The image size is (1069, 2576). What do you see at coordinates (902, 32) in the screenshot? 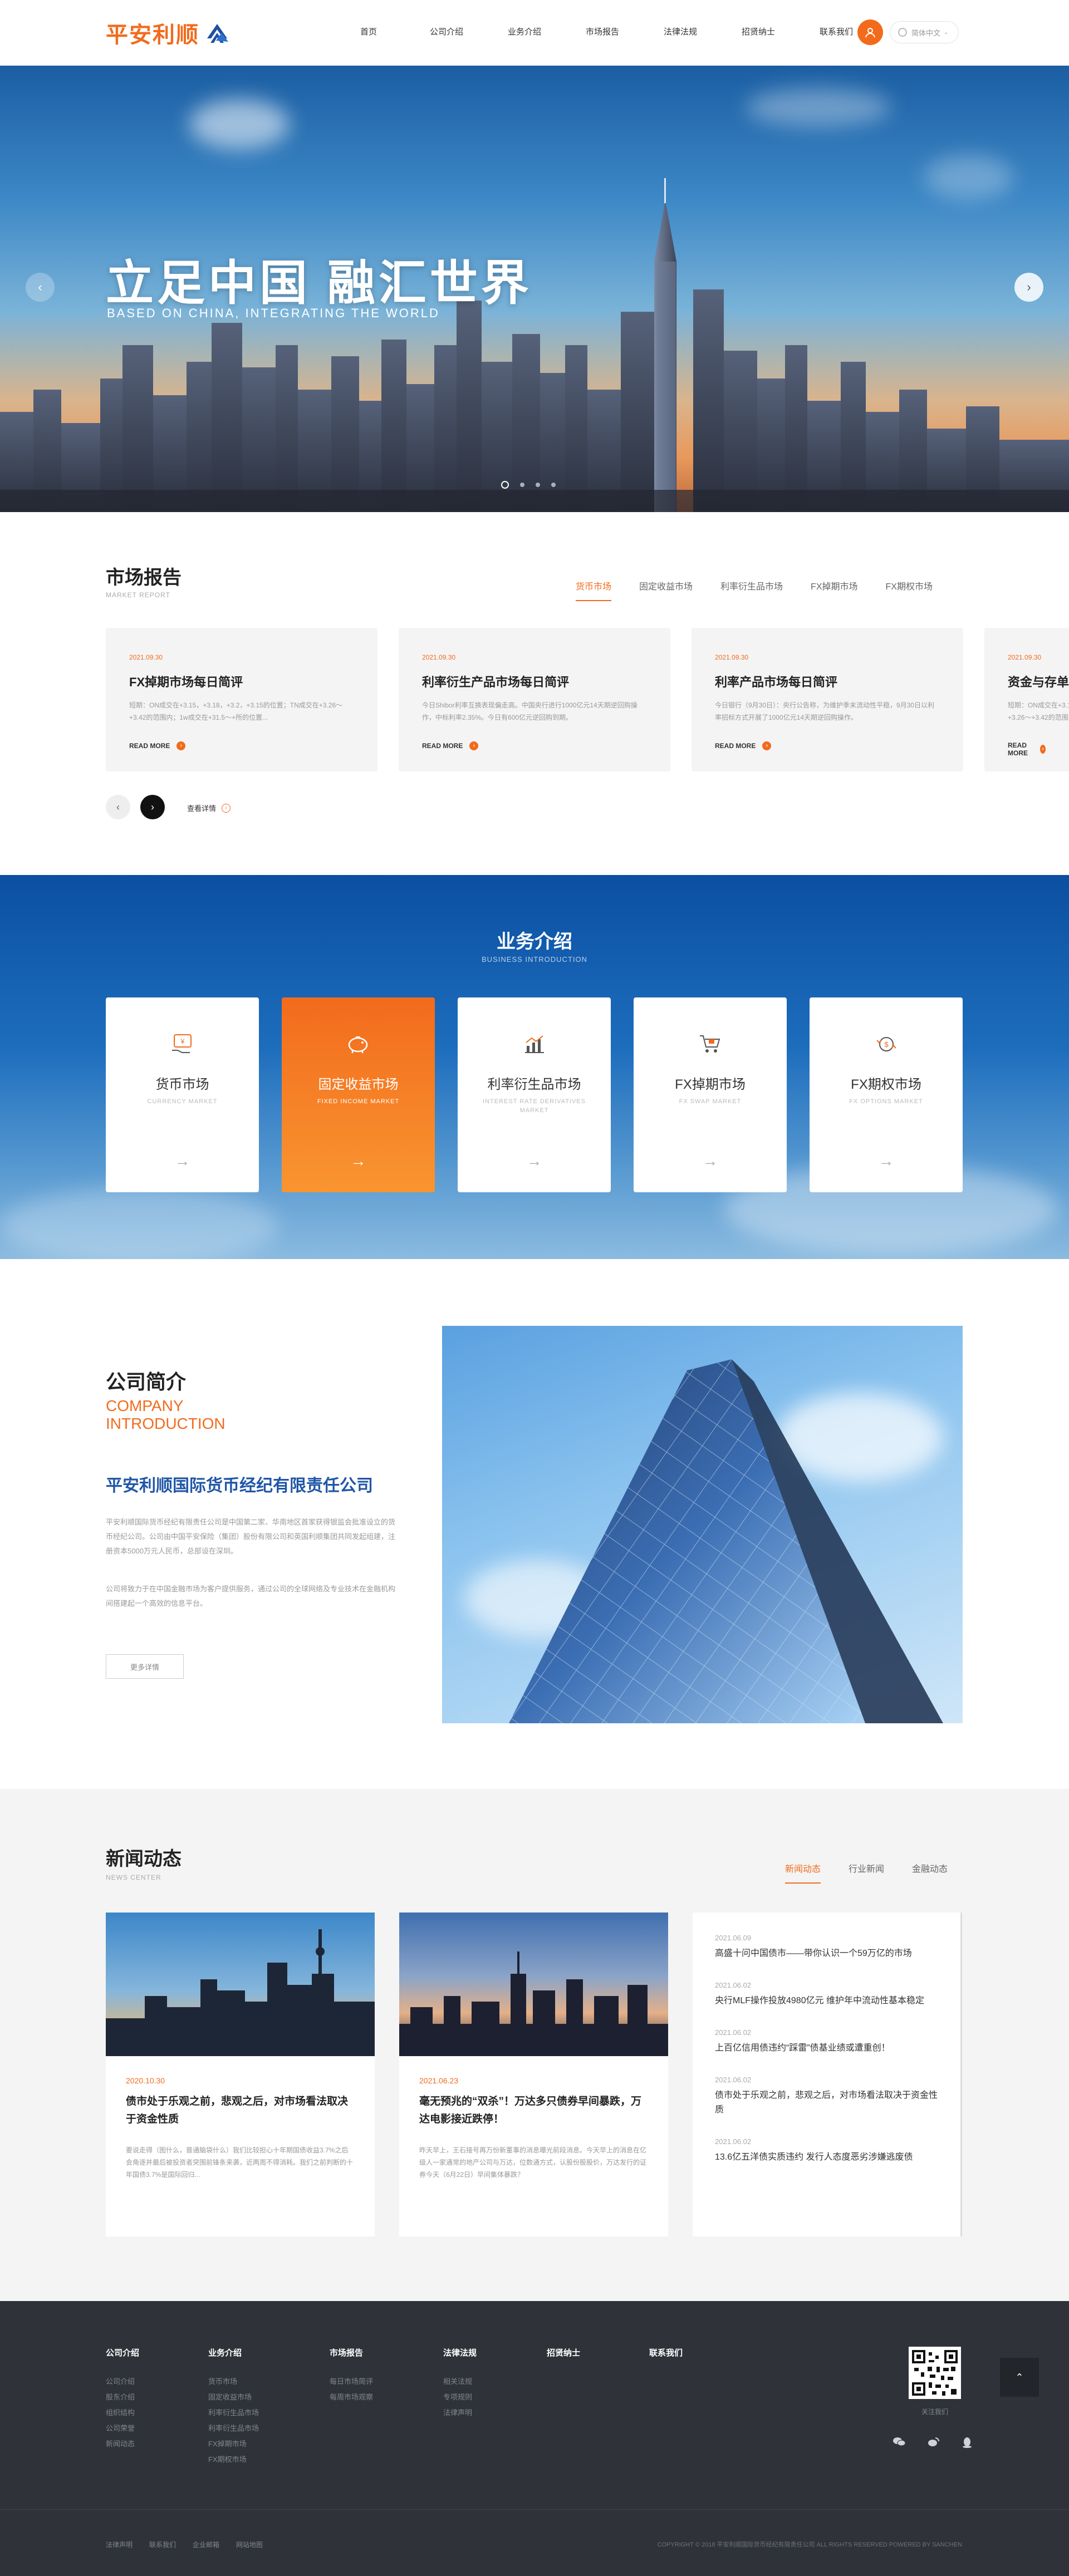
I see `globe-icon` at bounding box center [902, 32].